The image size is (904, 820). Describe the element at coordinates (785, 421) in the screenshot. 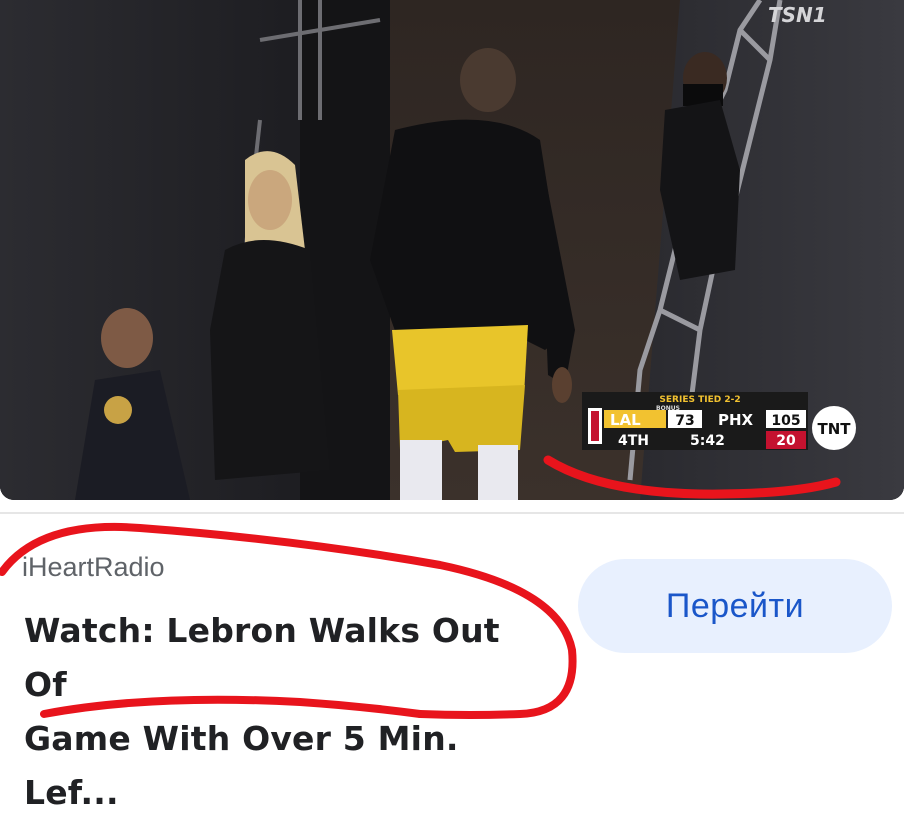

I see `svg-text: 105` at that location.